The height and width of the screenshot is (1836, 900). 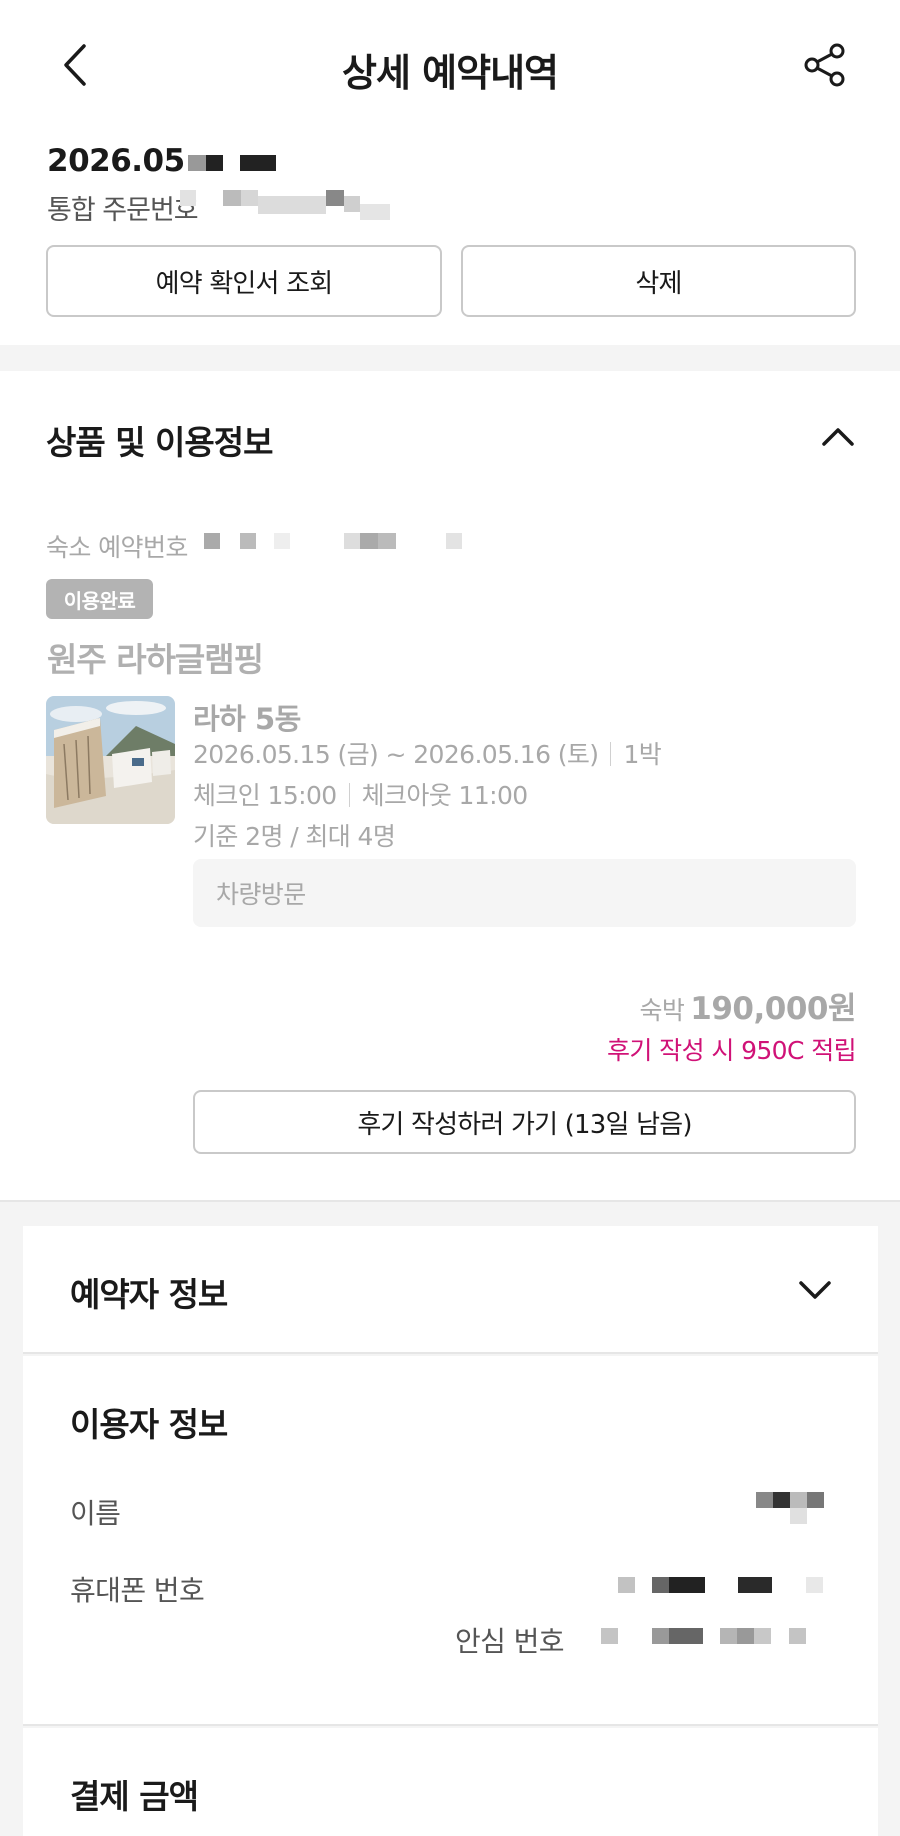 What do you see at coordinates (360, 794) in the screenshot?
I see `check-times: 체크인 15:00 체크아웃 11:00` at bounding box center [360, 794].